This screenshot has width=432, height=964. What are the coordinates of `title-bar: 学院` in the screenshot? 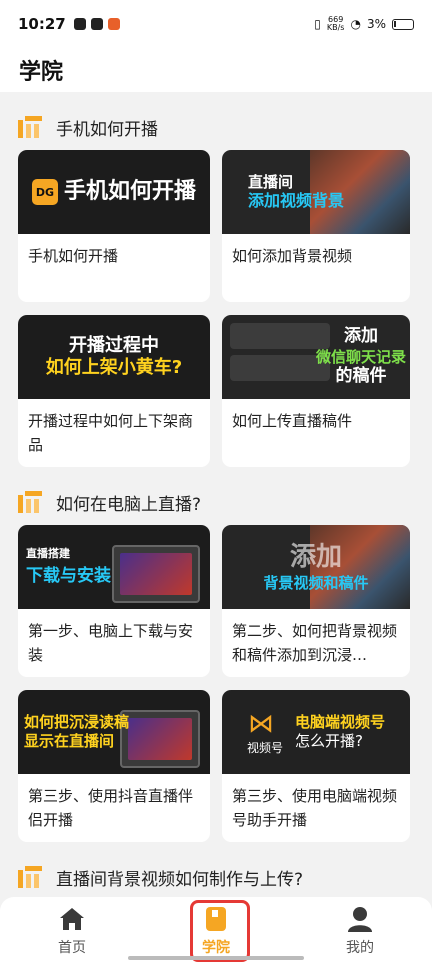 It's located at (216, 70).